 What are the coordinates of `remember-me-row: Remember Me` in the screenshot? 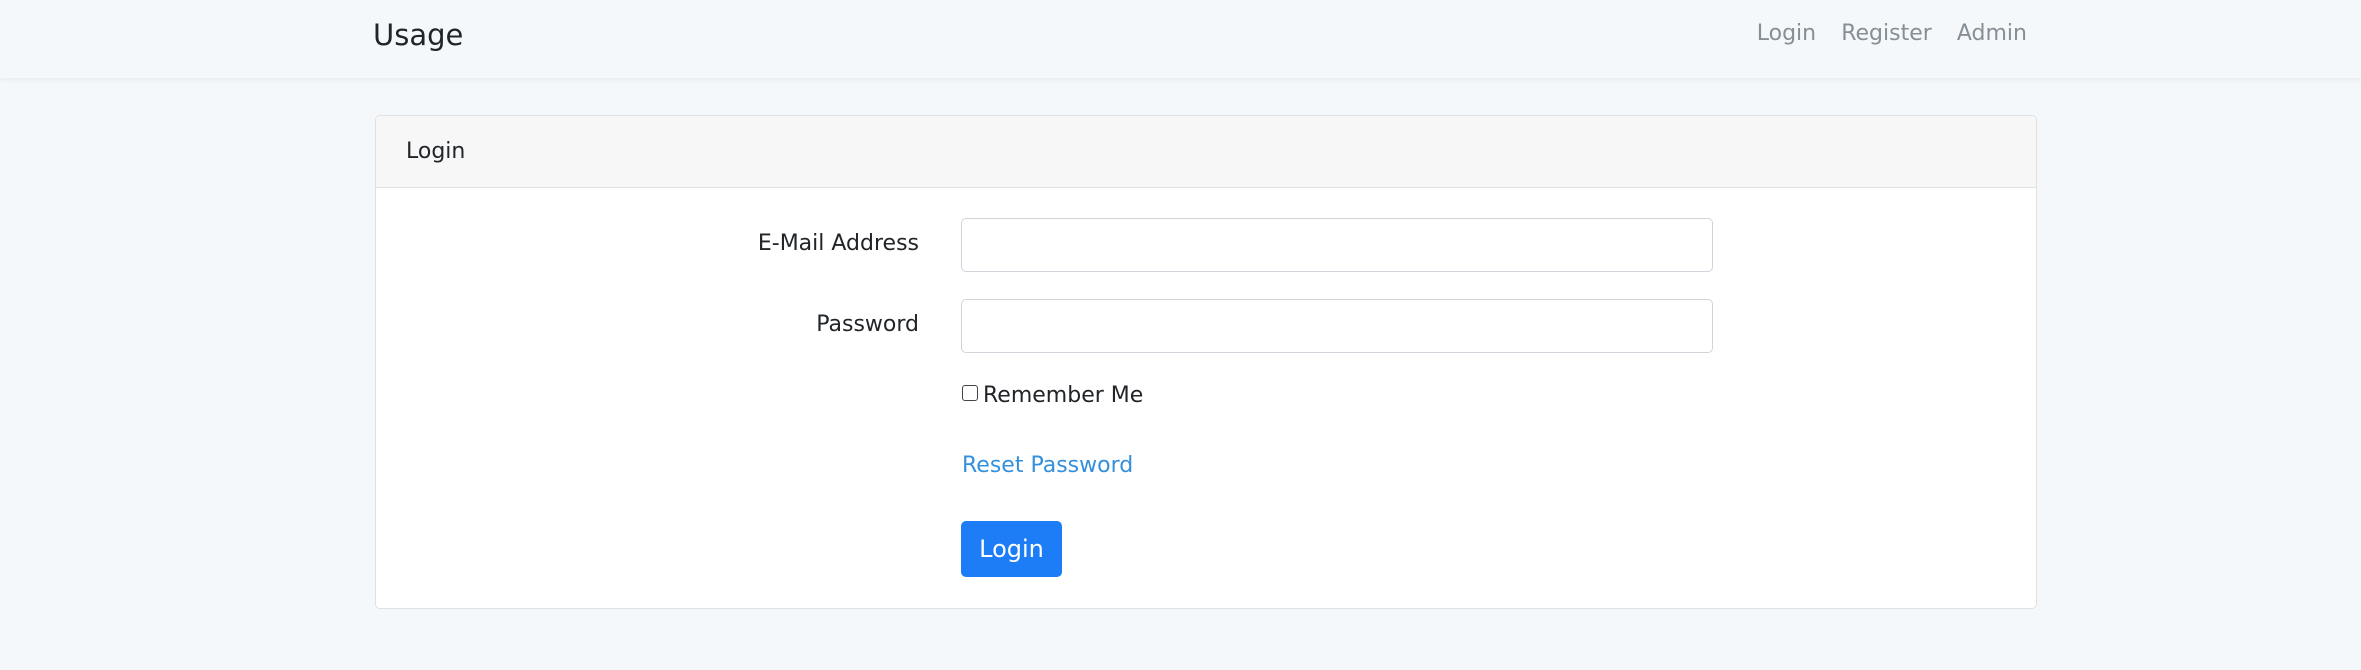 It's located at (1052, 396).